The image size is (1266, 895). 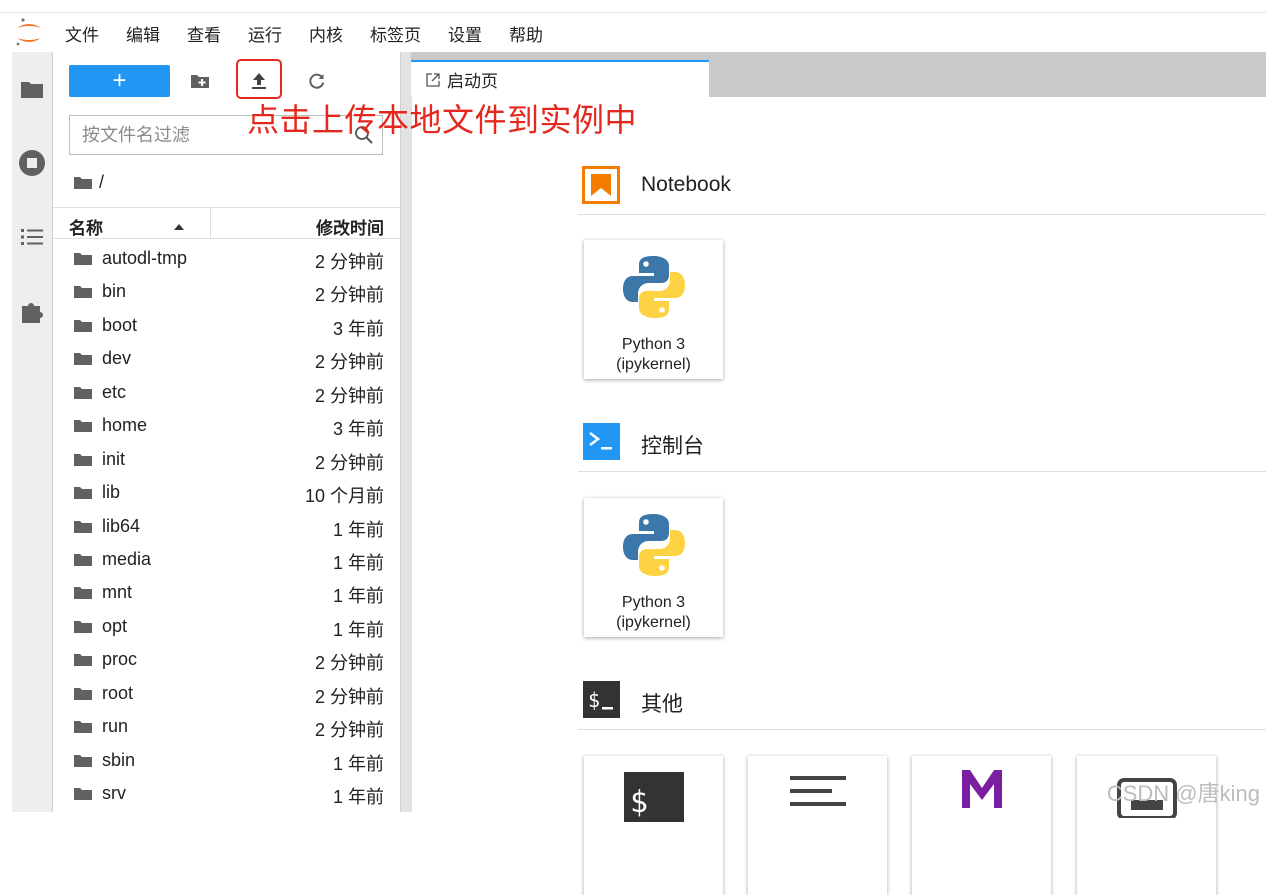 What do you see at coordinates (86, 226) in the screenshot?
I see `column-name-header: 名称` at bounding box center [86, 226].